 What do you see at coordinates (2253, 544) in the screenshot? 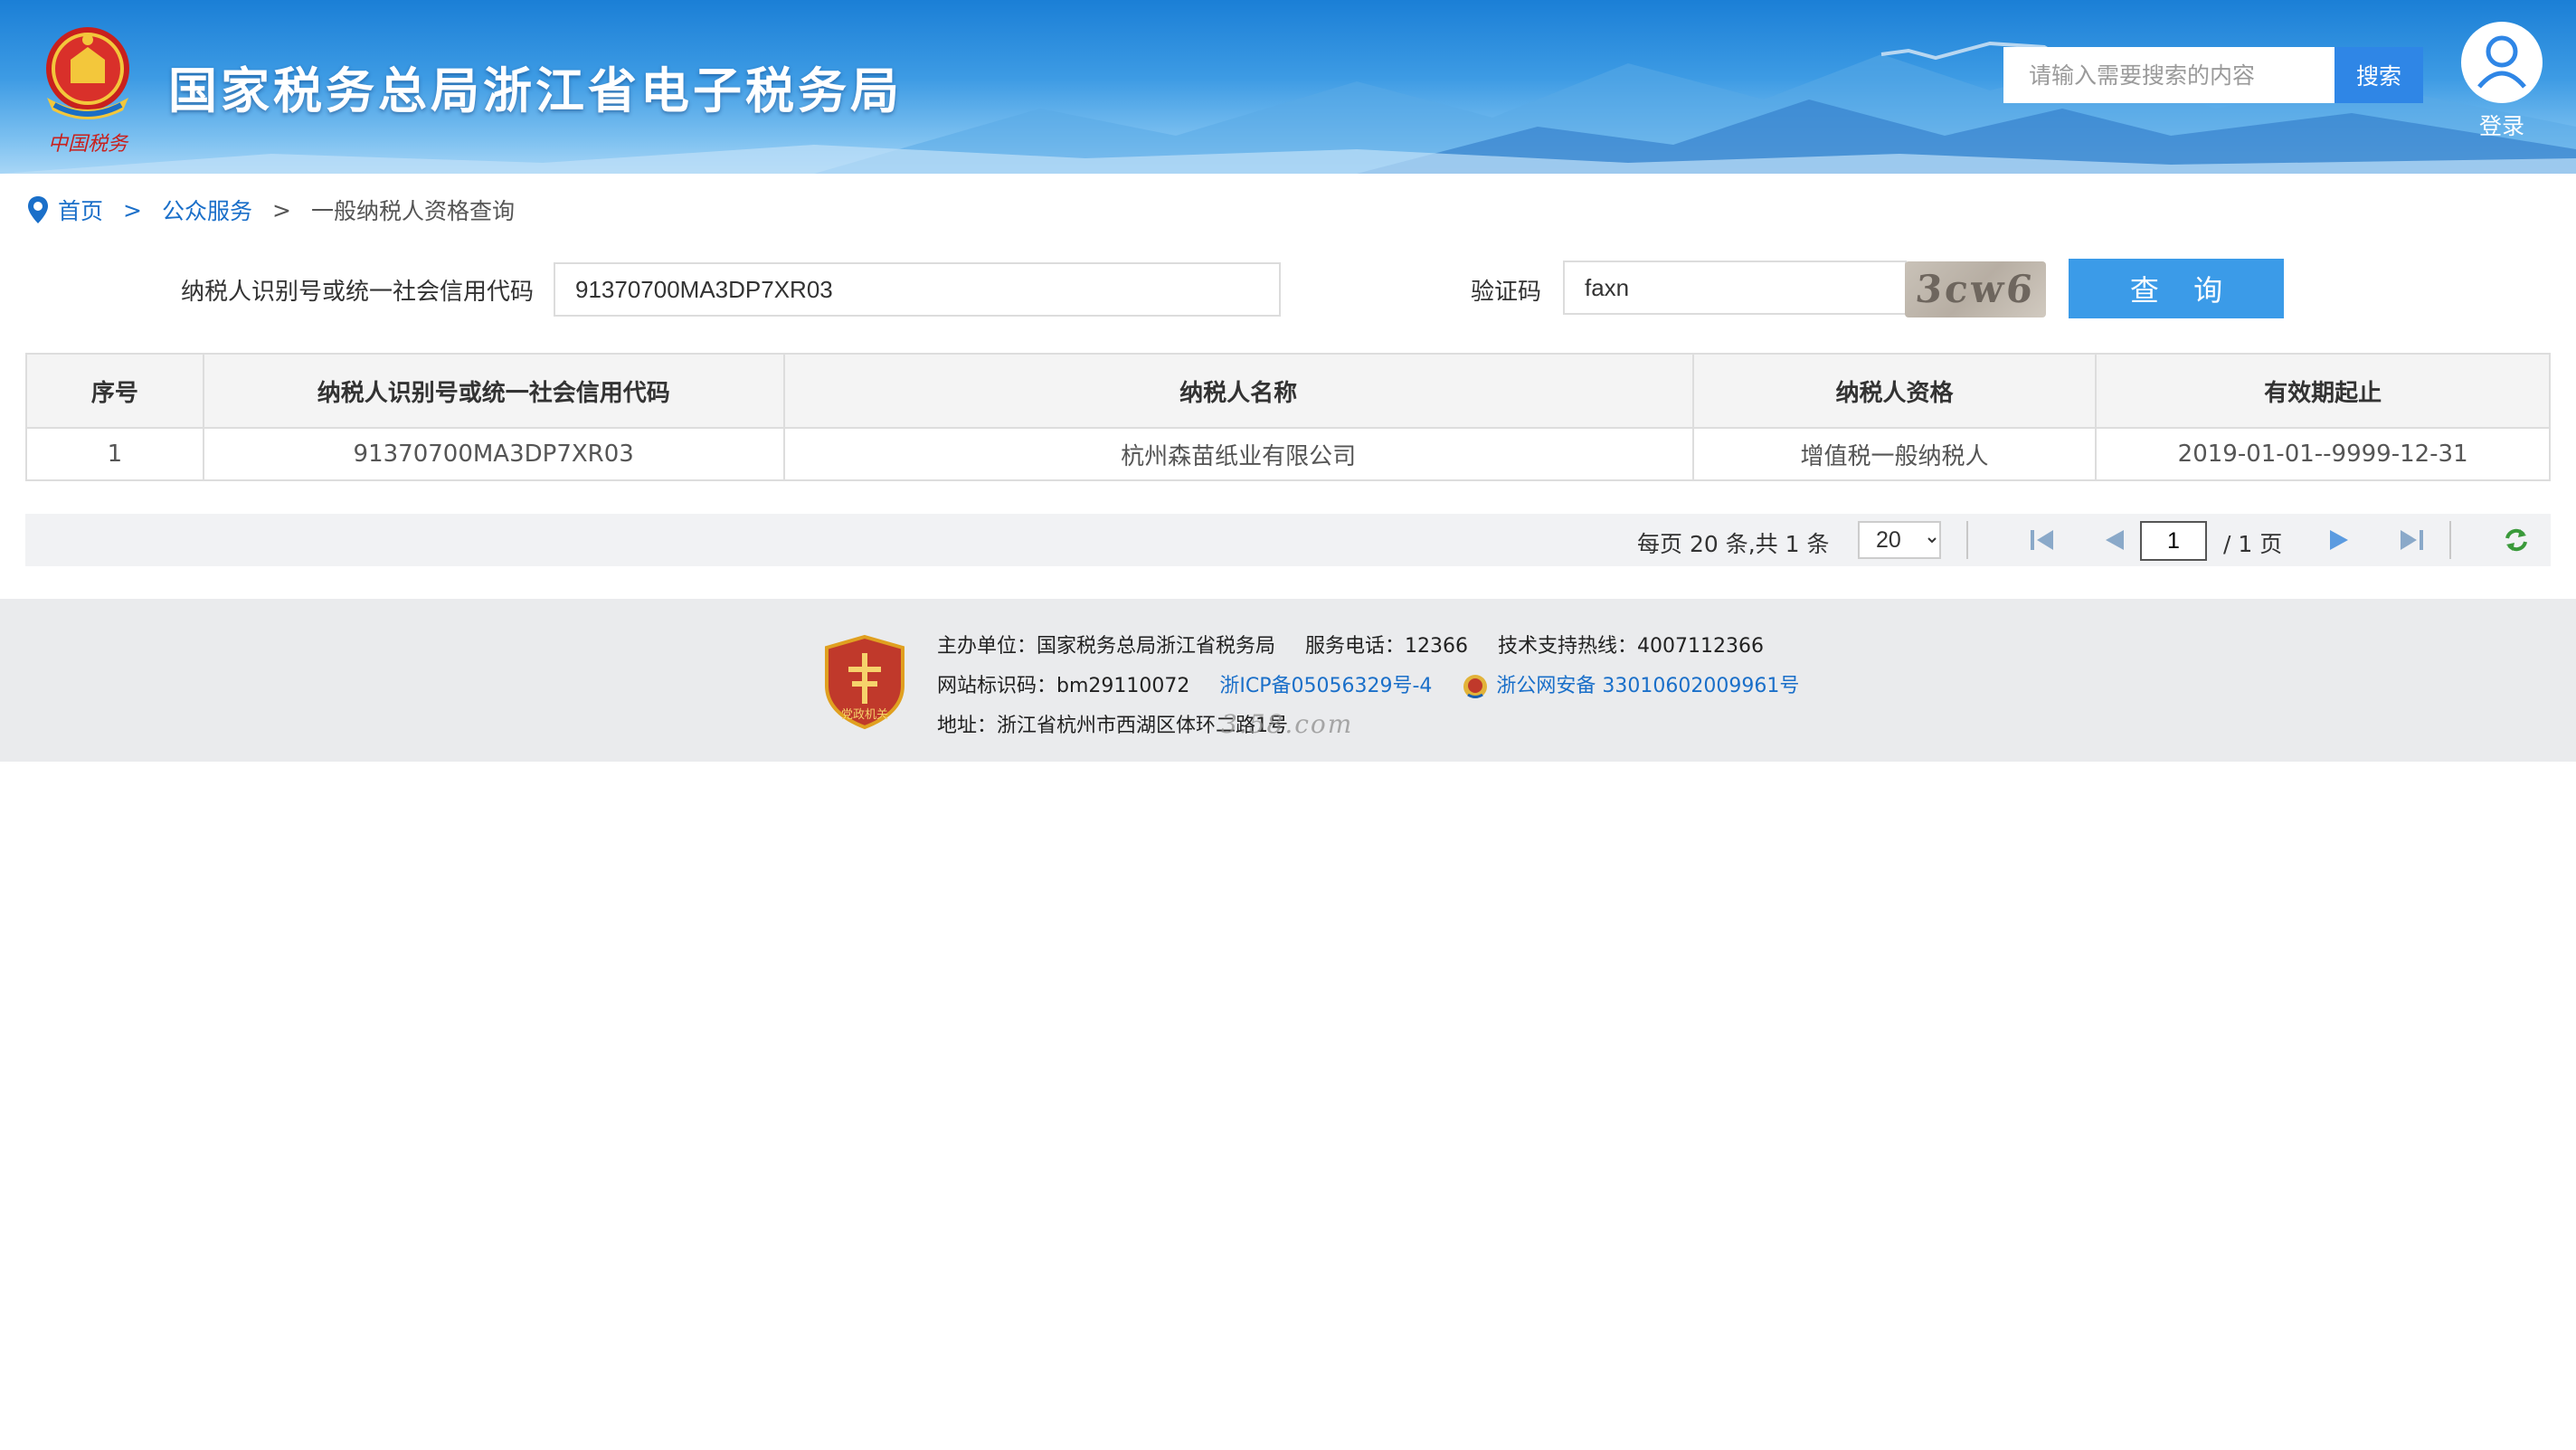
I see `total-pages: / 1 页` at bounding box center [2253, 544].